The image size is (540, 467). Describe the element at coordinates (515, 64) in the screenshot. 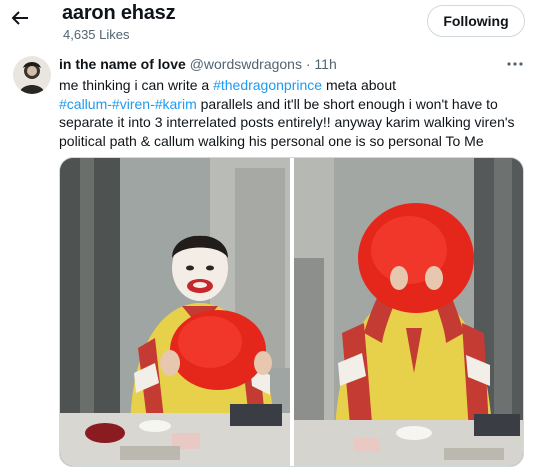

I see `more-dots-icon` at that location.